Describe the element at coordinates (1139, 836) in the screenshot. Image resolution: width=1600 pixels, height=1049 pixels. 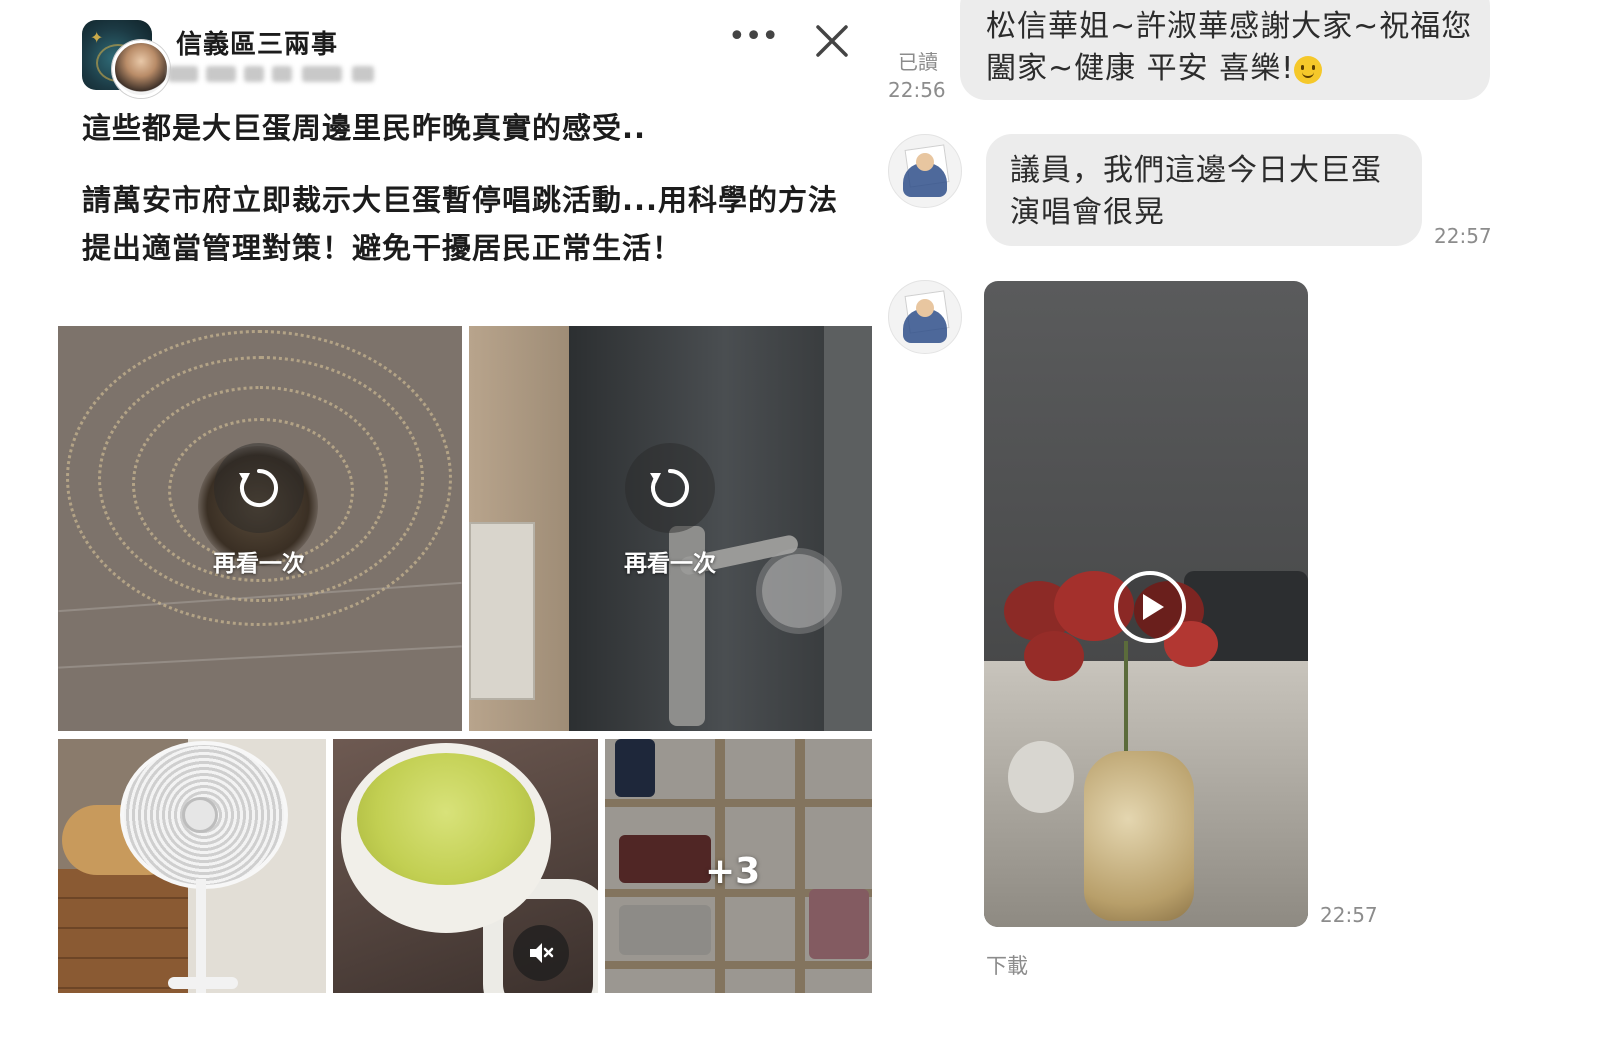
I see `vase` at that location.